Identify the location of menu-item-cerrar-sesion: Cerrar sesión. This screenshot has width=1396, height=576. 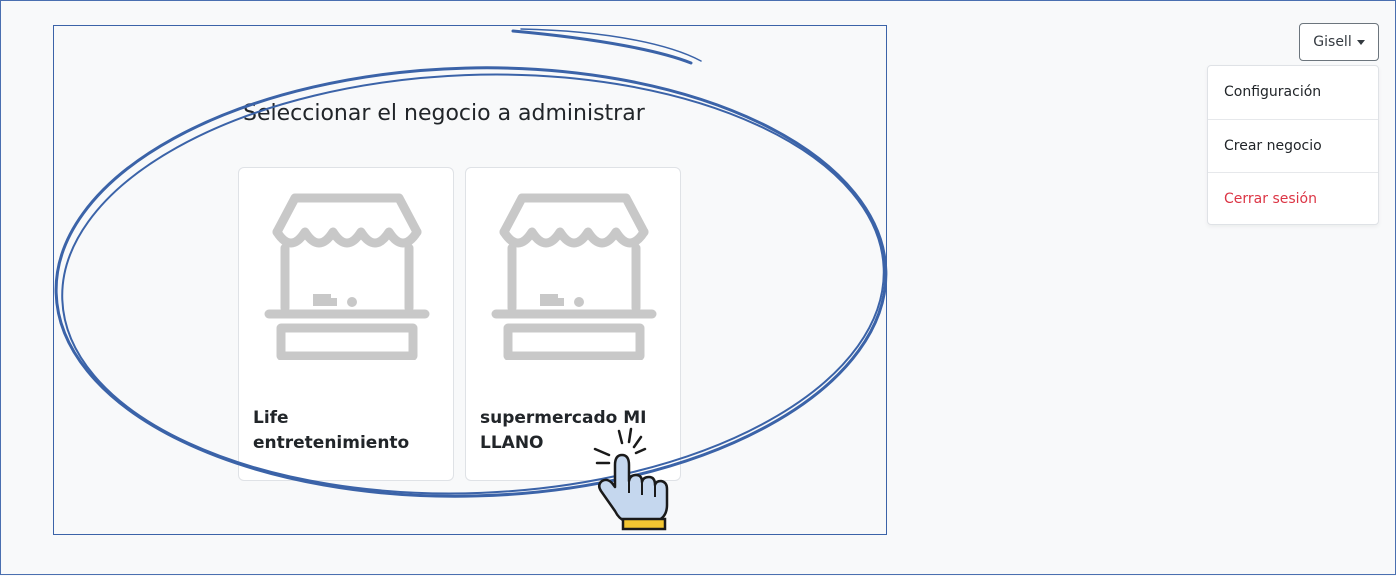
(1293, 198).